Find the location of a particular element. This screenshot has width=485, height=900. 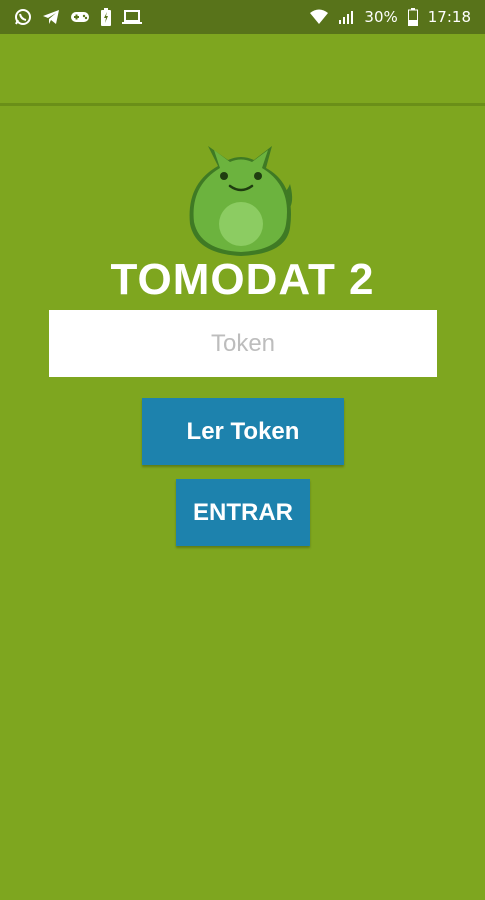

status-system-icons: 30% 17:18 is located at coordinates (390, 17).